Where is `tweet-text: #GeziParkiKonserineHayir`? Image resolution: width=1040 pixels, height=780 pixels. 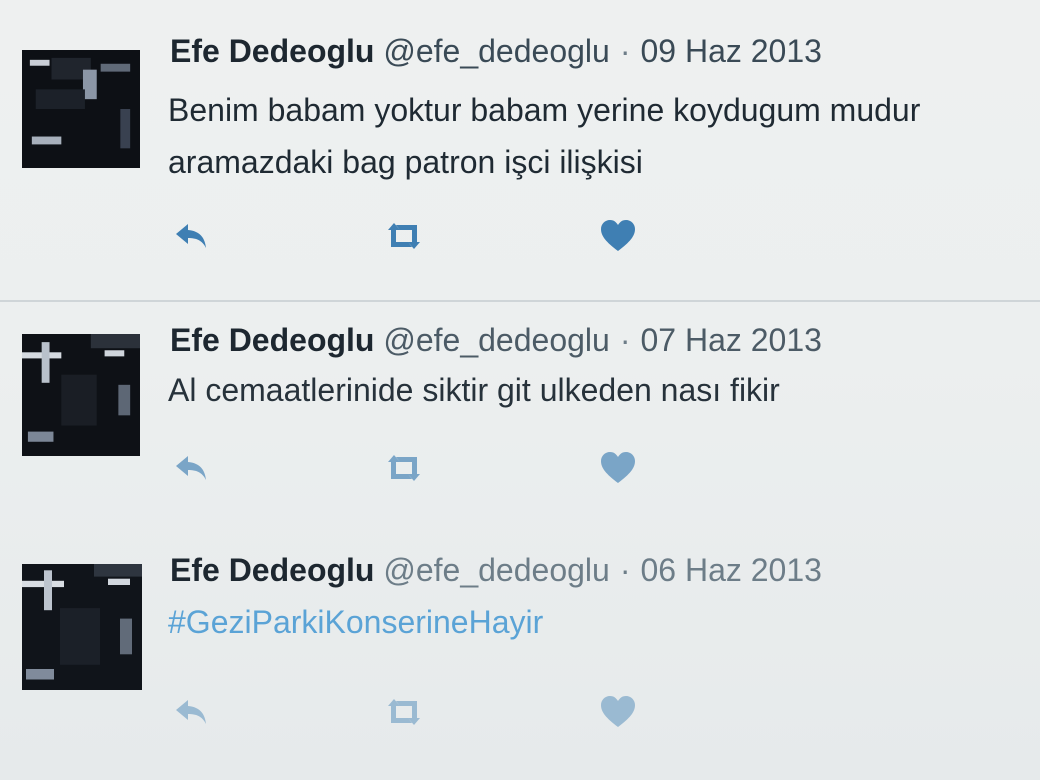
tweet-text: #GeziParkiKonserineHayir is located at coordinates (603, 622).